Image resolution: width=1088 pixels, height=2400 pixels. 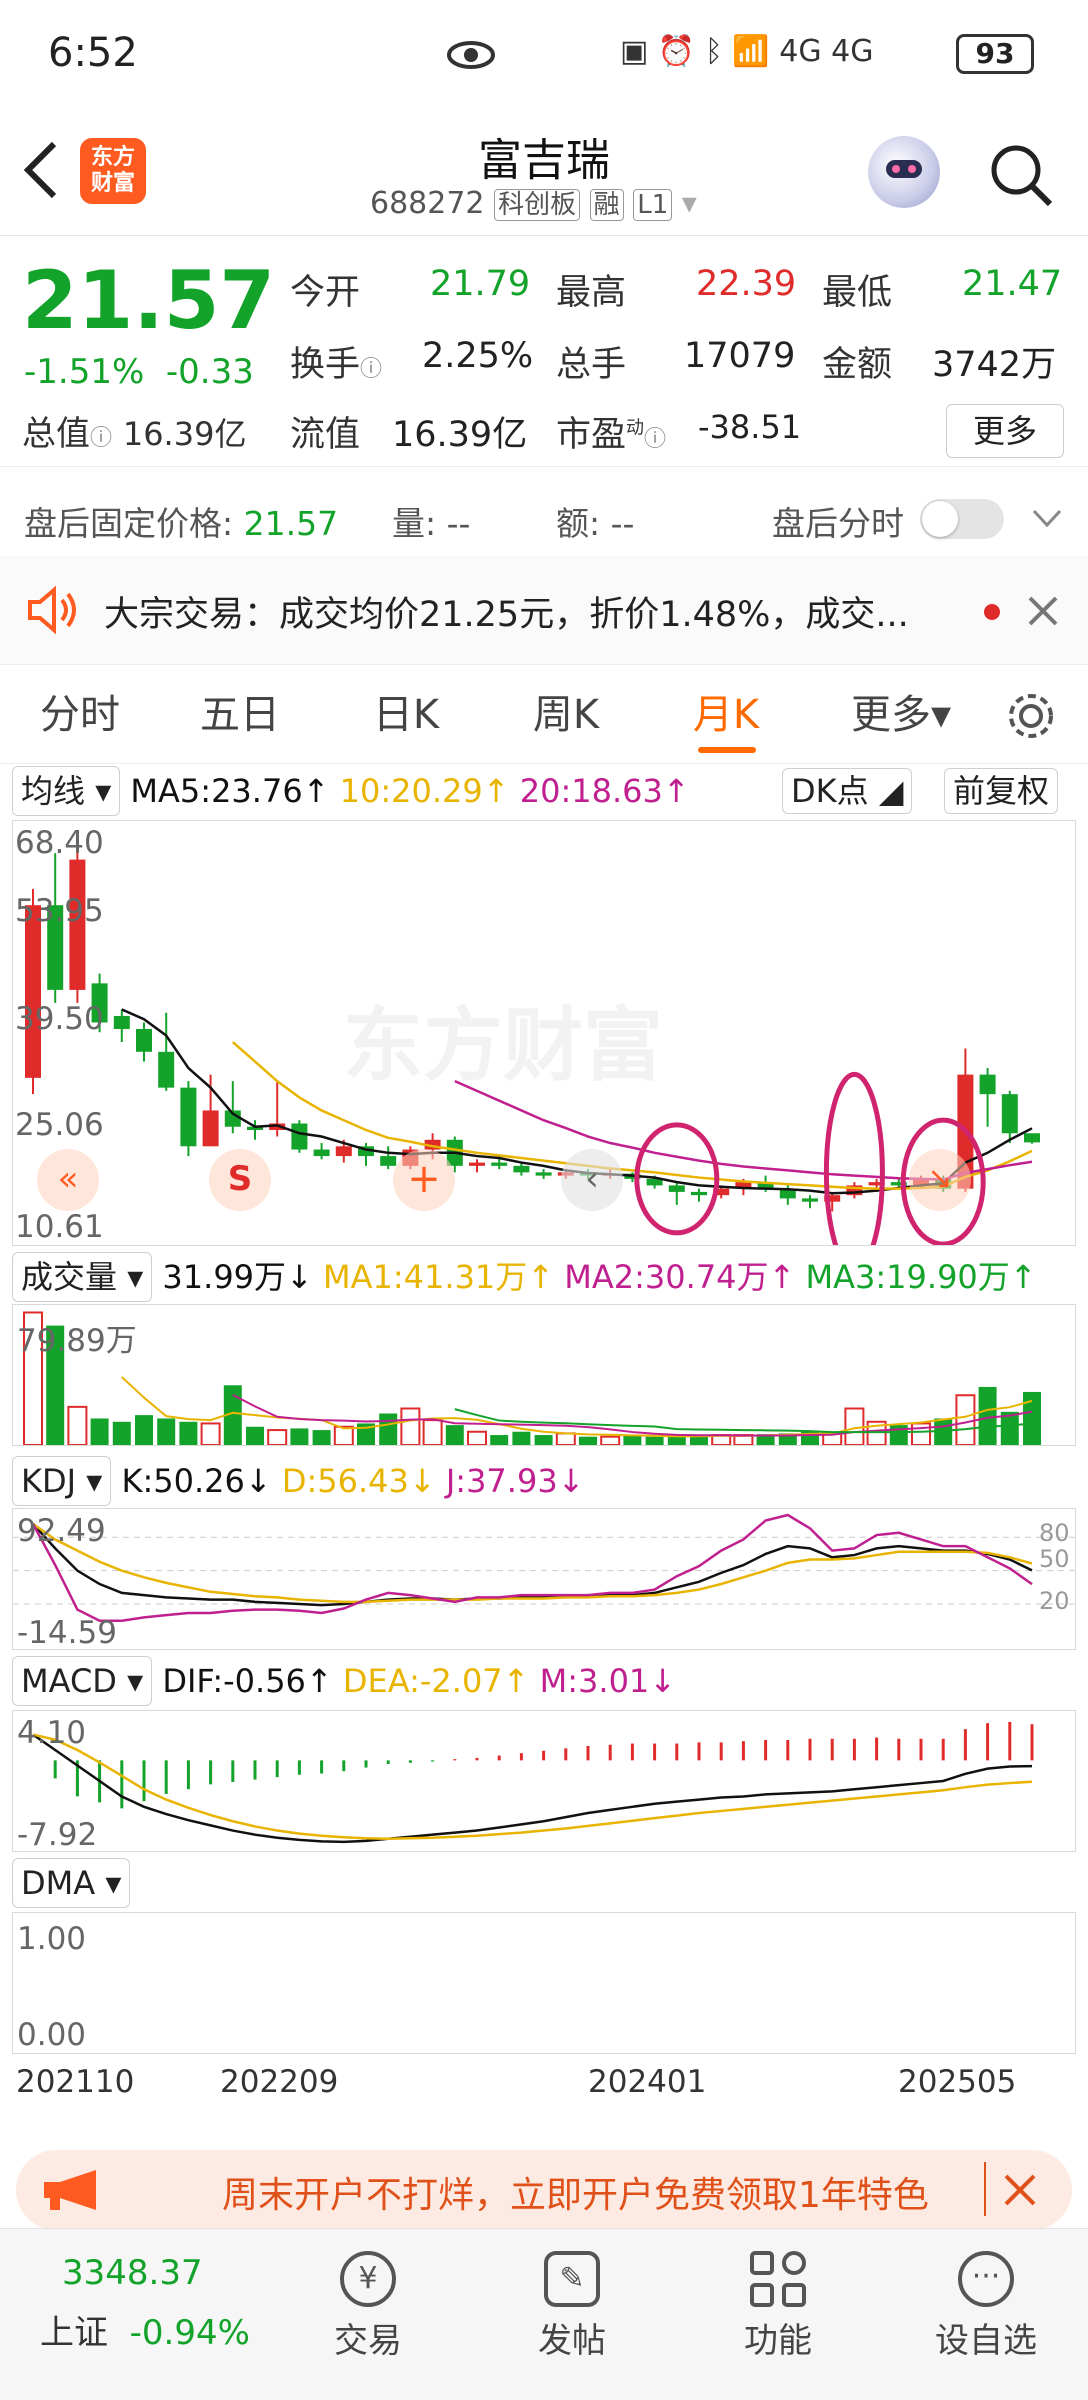 What do you see at coordinates (778, 2314) in the screenshot?
I see `nav-functions: 功能` at bounding box center [778, 2314].